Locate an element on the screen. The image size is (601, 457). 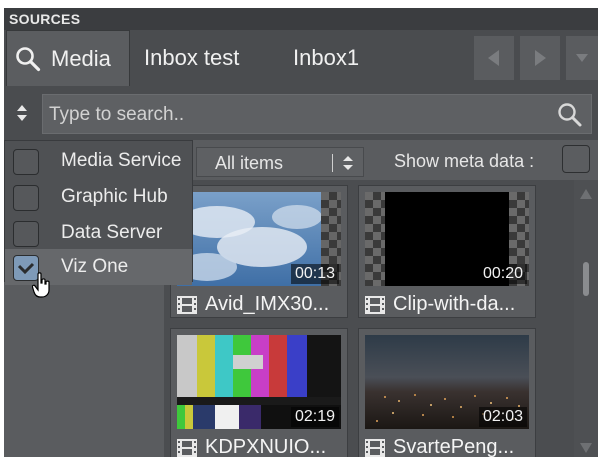
arrow-right-icon is located at coordinates (540, 58).